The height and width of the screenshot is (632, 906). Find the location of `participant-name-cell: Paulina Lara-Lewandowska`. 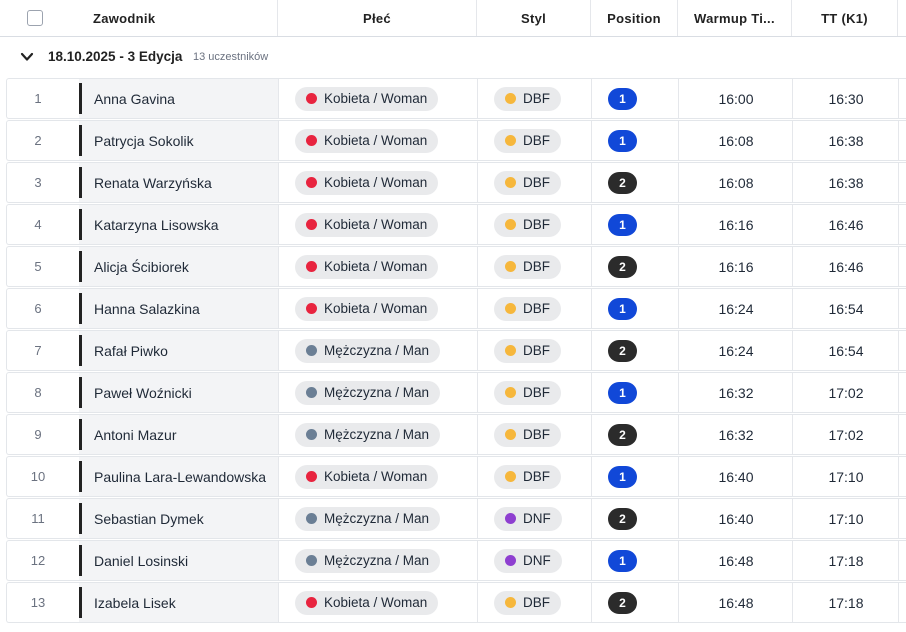

participant-name-cell: Paulina Lara-Lewandowska is located at coordinates (178, 476).